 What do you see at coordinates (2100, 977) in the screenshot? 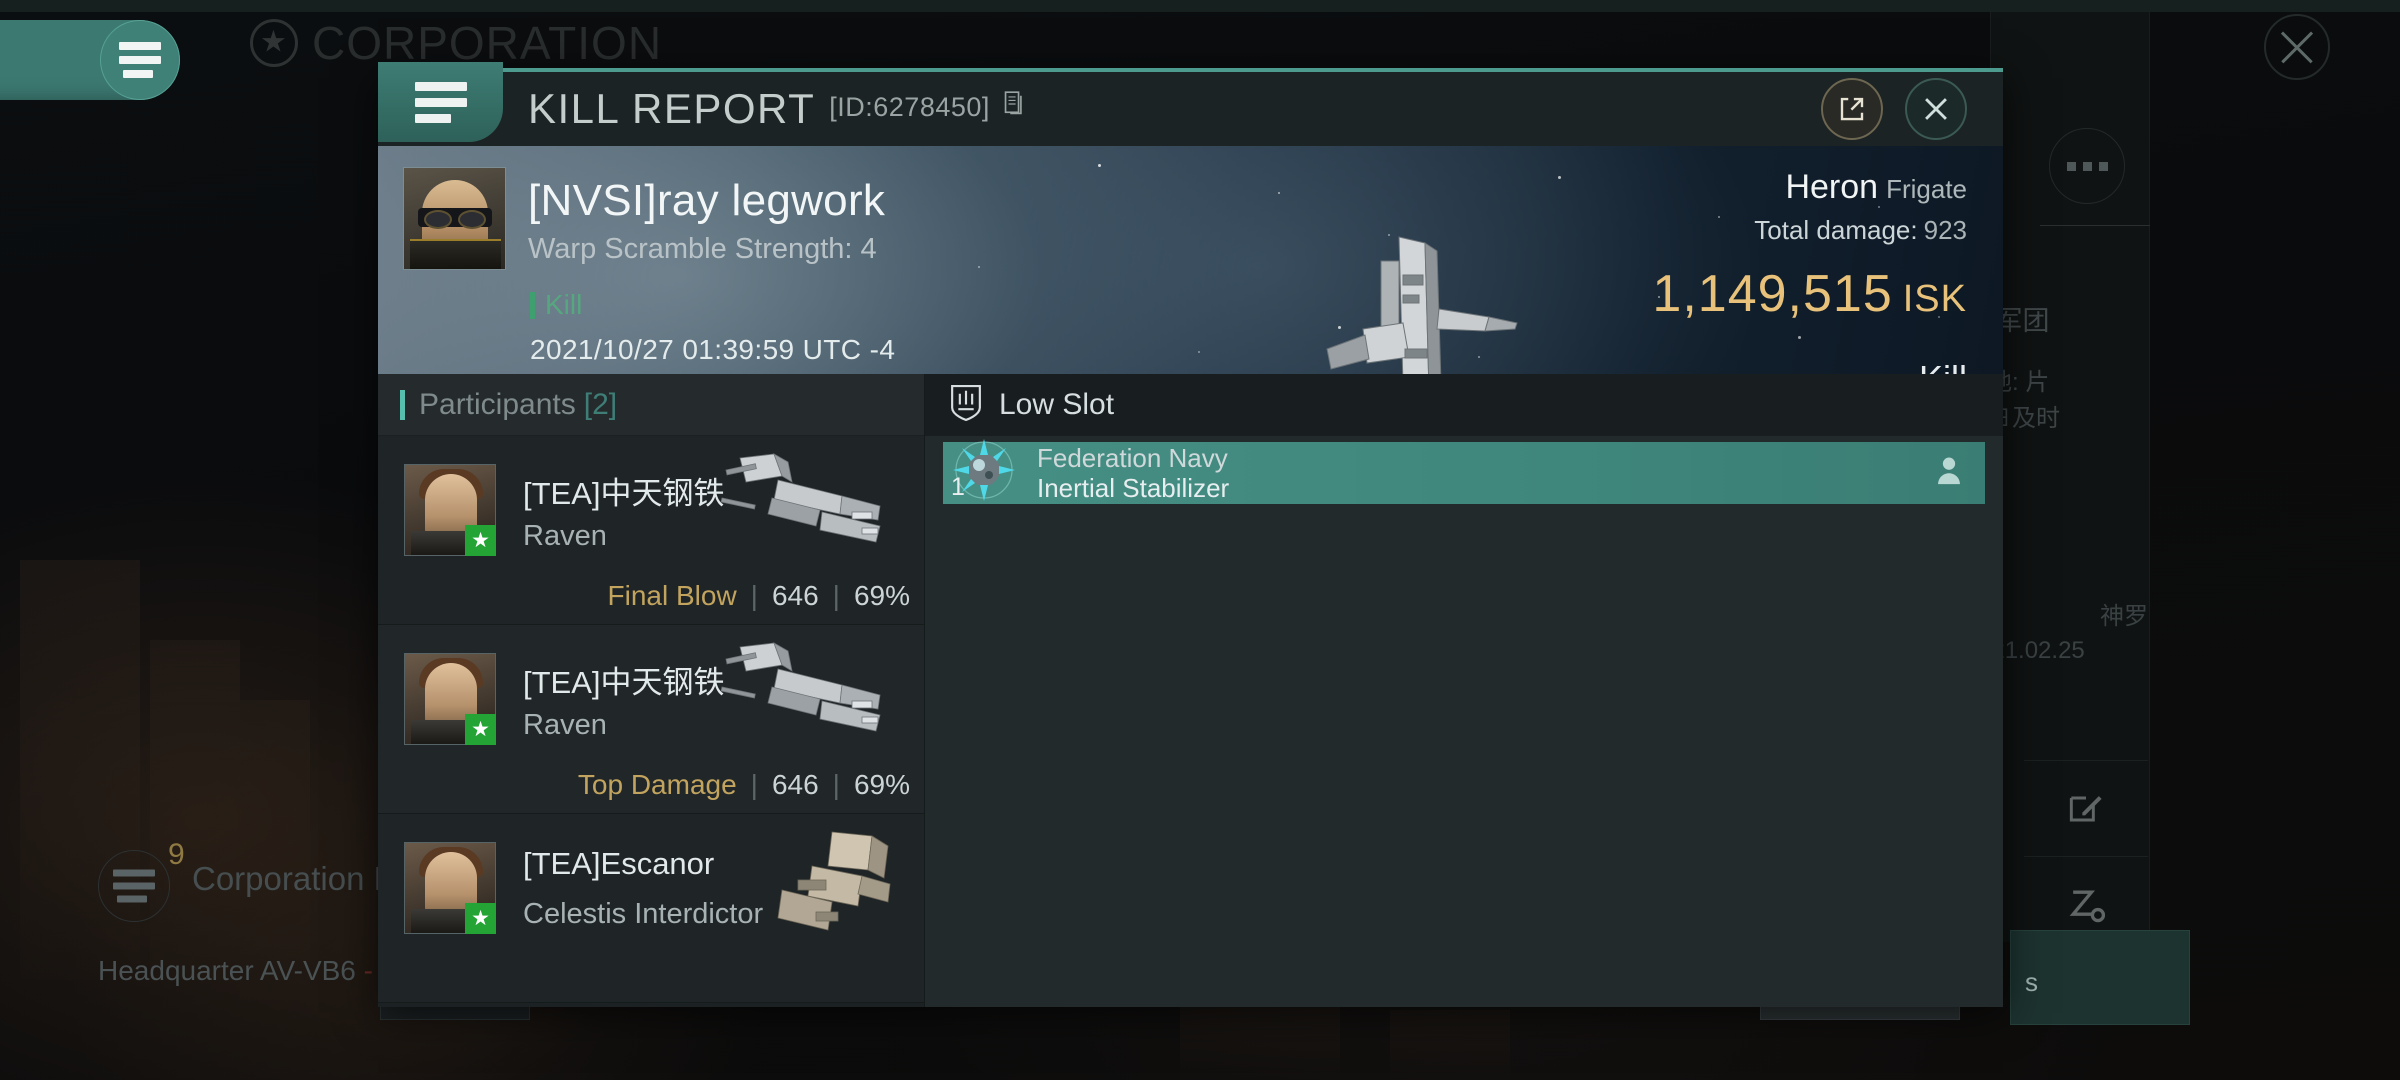
I see `background-teal-button: s` at bounding box center [2100, 977].